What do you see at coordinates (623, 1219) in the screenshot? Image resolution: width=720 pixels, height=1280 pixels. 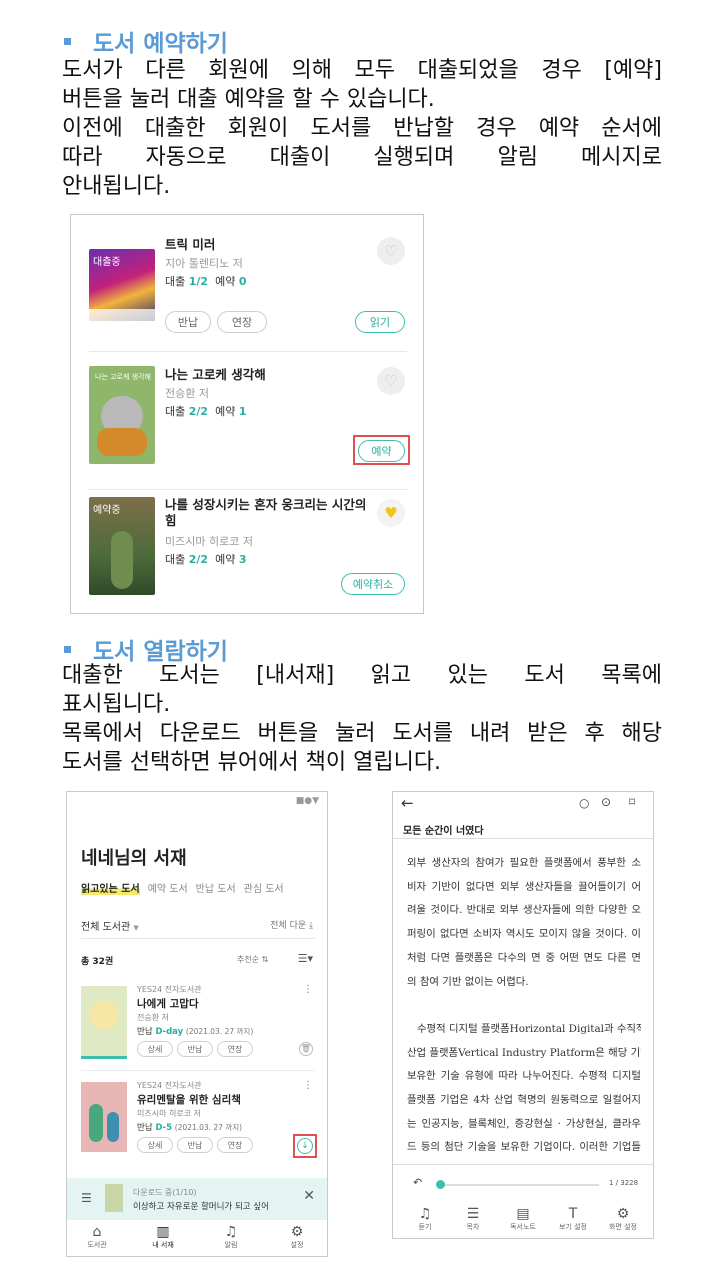 I see `nav-screen-settings: ⚙ 화면 설정` at bounding box center [623, 1219].